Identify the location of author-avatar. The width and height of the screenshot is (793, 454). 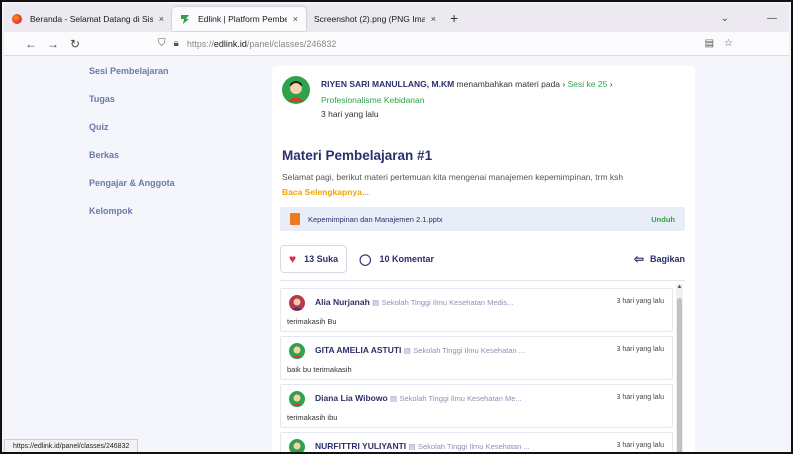
(296, 90).